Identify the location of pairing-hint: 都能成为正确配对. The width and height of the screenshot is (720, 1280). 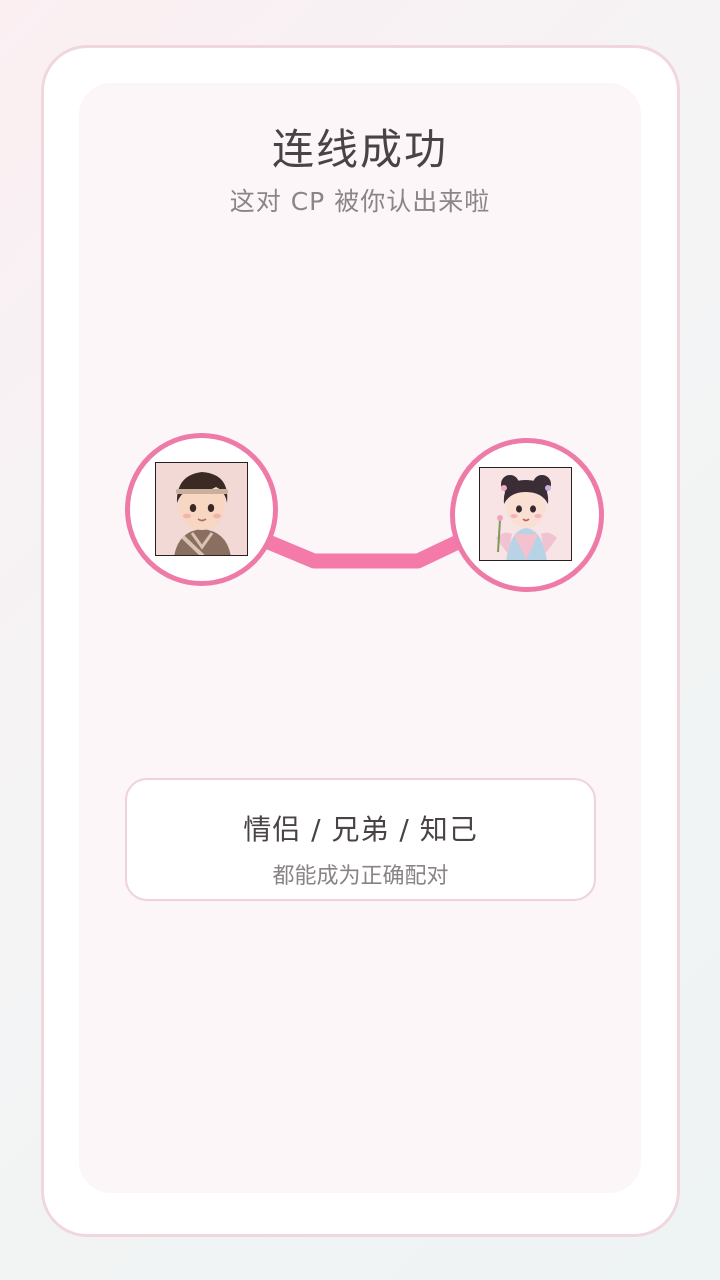
(360, 876).